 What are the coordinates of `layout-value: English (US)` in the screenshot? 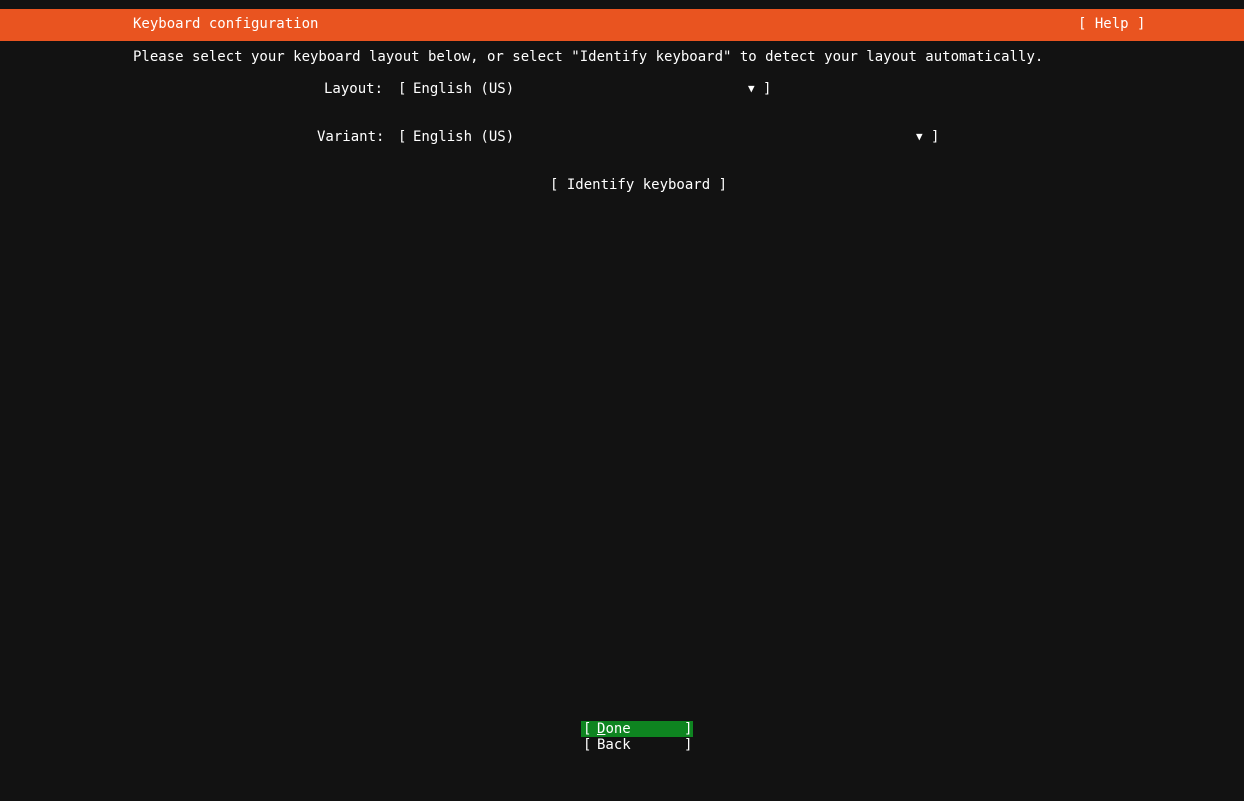 It's located at (464, 89).